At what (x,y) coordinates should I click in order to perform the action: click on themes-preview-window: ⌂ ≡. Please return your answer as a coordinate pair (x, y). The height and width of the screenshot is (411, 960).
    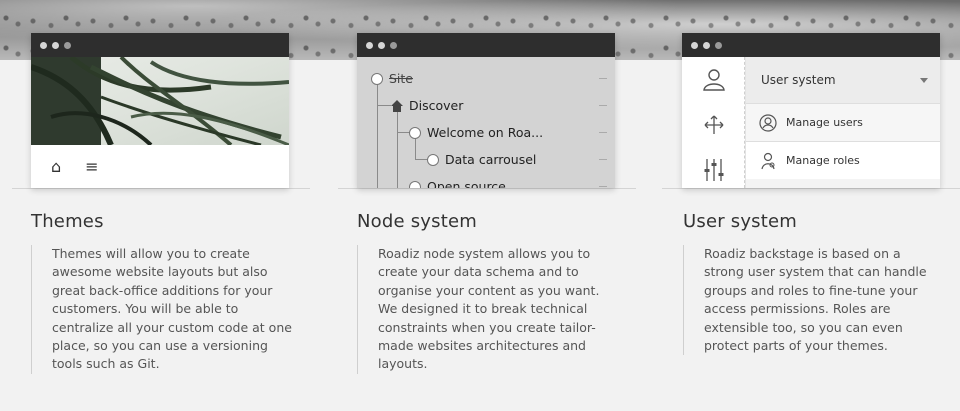
    Looking at the image, I should click on (160, 110).